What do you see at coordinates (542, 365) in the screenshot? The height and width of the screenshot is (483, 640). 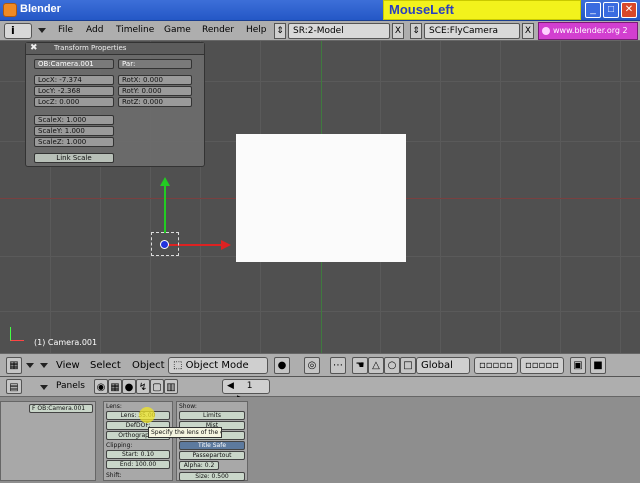 I see `layer-buttons-right: ▫▫▫▫▫` at bounding box center [542, 365].